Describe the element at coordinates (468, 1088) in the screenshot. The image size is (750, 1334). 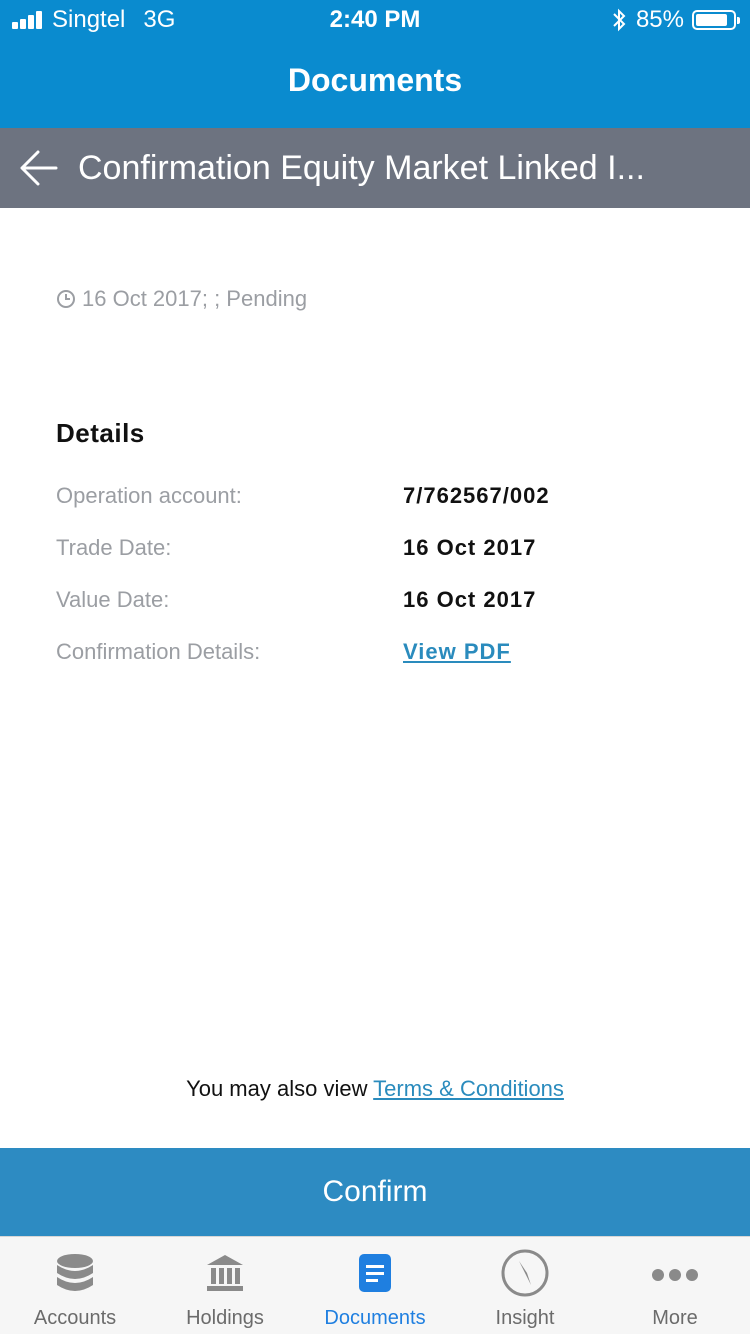
I see `terms-link: Terms & Conditions` at that location.